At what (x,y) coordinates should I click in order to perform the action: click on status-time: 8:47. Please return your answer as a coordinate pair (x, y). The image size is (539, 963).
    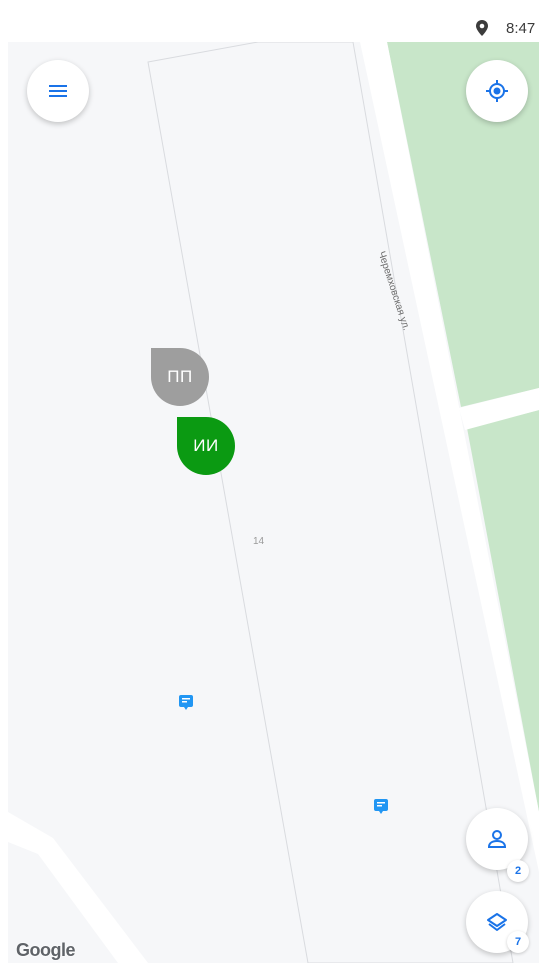
    Looking at the image, I should click on (521, 28).